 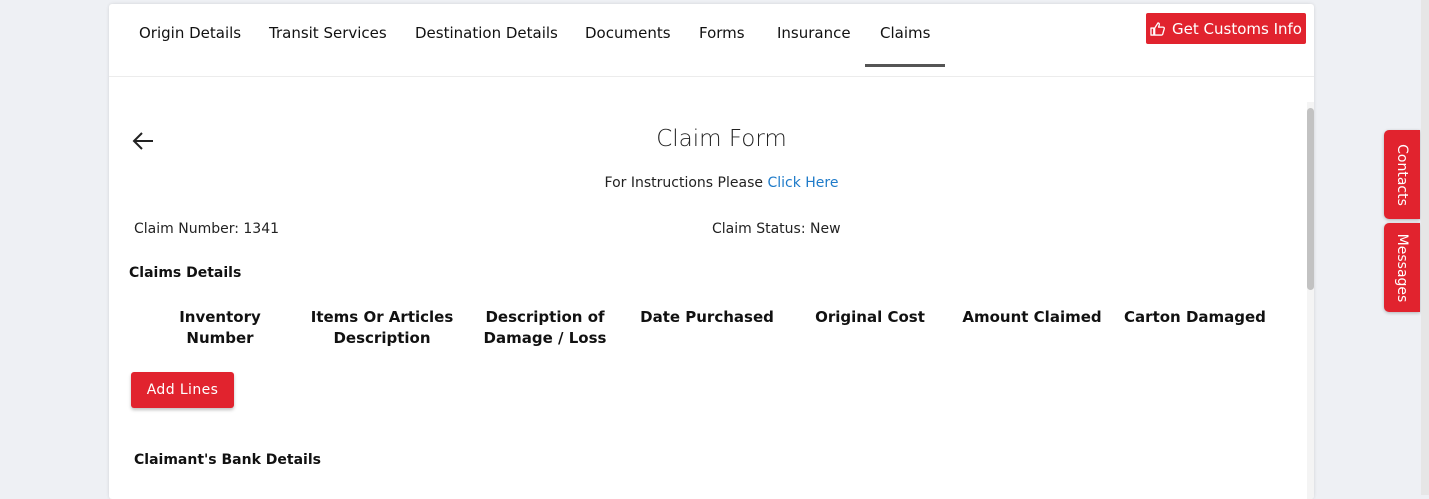 I want to click on tab-claims: Claims, so click(x=905, y=33).